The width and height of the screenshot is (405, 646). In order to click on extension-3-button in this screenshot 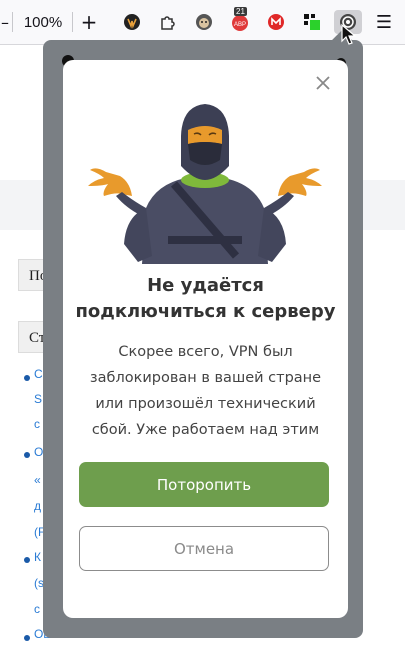, I will do `click(204, 22)`.